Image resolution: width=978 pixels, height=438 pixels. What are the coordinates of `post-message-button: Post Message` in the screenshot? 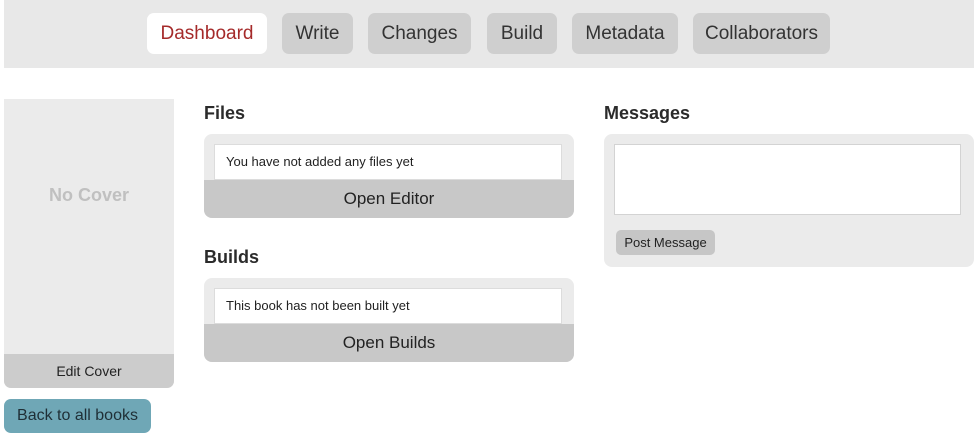 It's located at (665, 242).